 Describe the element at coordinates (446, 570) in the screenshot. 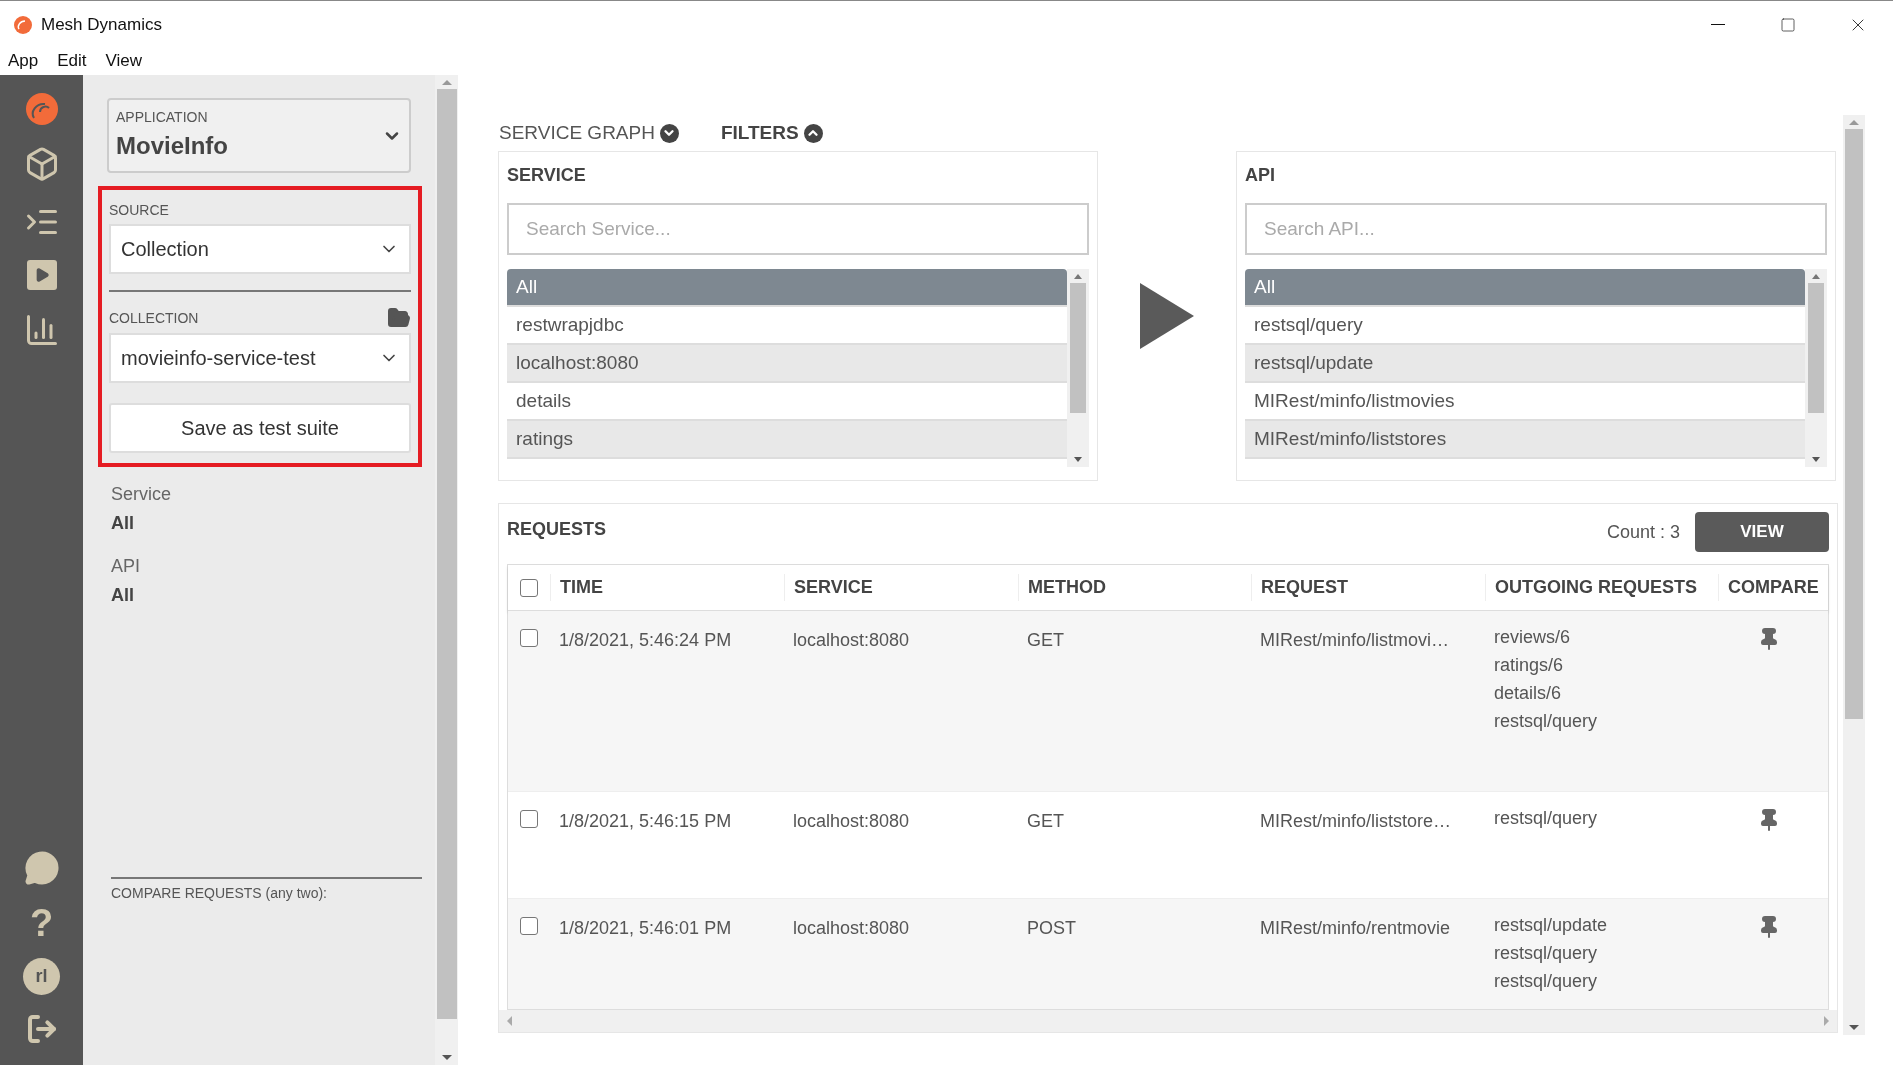

I see `sidebar-scrollbar` at that location.